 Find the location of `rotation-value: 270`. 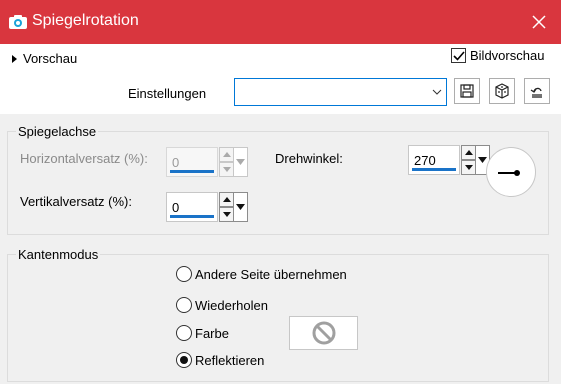

rotation-value: 270 is located at coordinates (425, 160).